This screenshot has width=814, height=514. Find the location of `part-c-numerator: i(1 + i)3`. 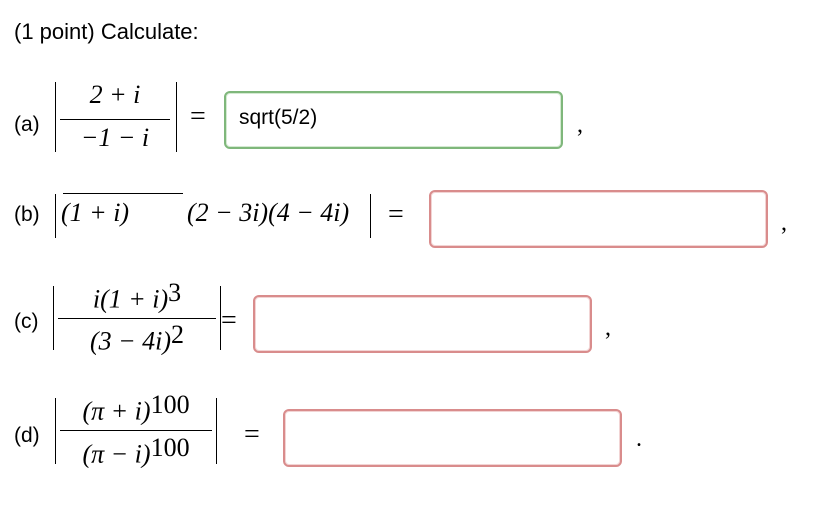

part-c-numerator: i(1 + i)3 is located at coordinates (137, 296).